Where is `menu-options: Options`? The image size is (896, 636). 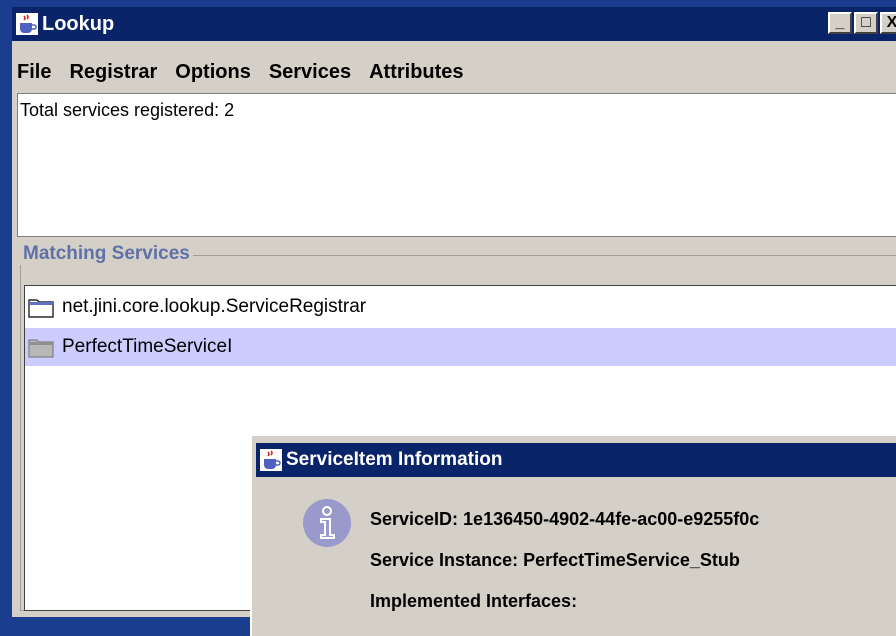 menu-options: Options is located at coordinates (213, 72).